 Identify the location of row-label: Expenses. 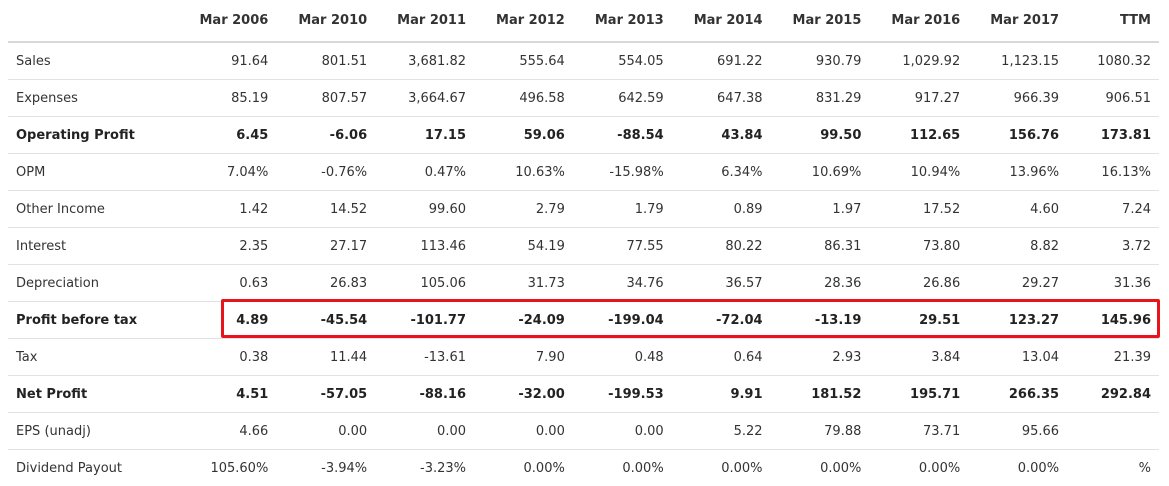
(92, 98).